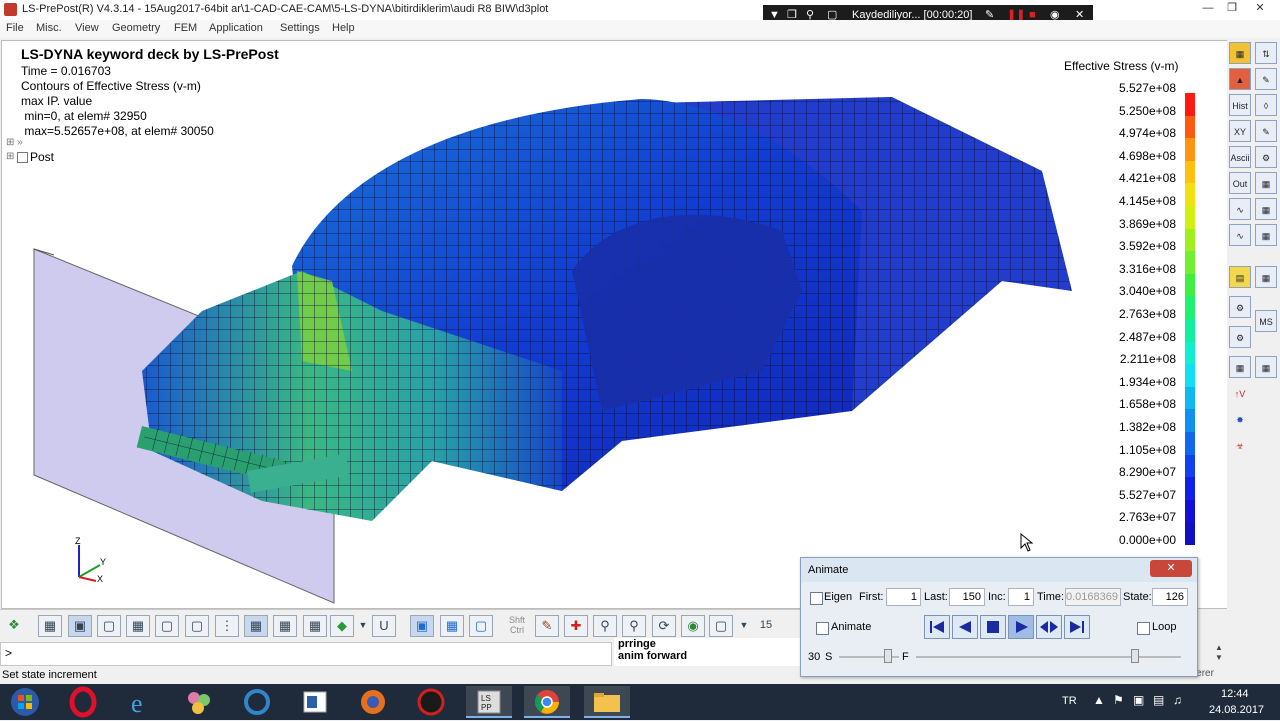  What do you see at coordinates (236, 28) in the screenshot?
I see `menu-application: Application` at bounding box center [236, 28].